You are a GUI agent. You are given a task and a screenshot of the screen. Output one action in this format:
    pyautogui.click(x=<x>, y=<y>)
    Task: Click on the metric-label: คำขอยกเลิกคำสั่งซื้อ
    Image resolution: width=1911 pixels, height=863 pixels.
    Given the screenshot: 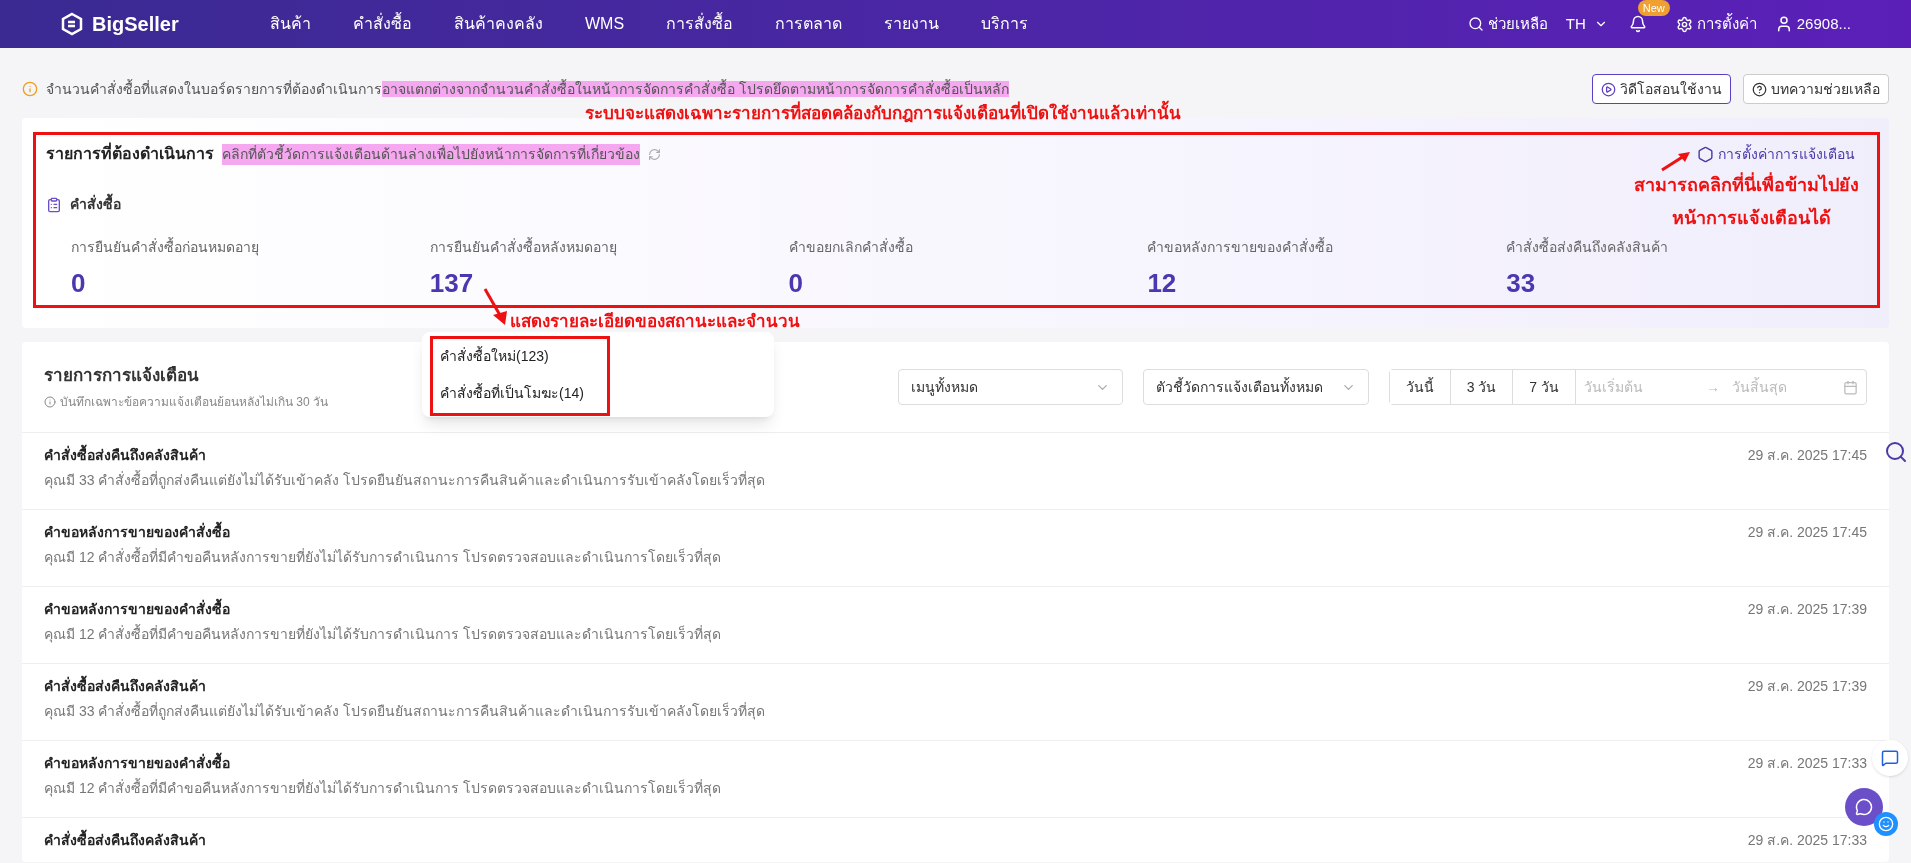 What is the action you would take?
    pyautogui.click(x=850, y=247)
    